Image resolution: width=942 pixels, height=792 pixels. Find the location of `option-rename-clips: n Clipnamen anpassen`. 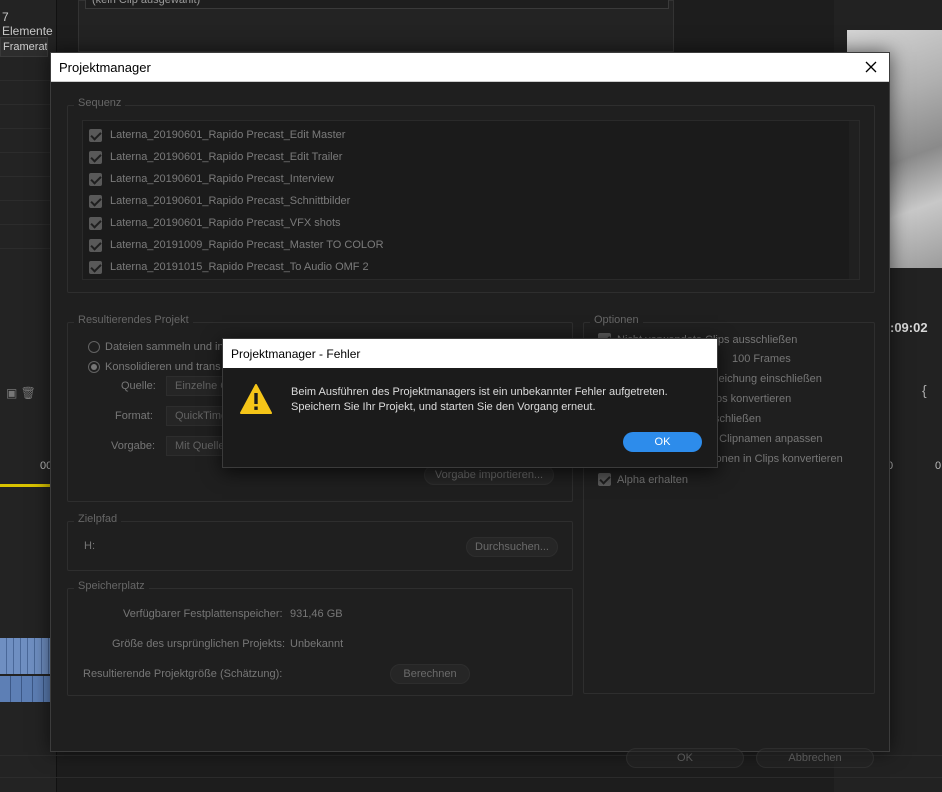

option-rename-clips: n Clipnamen anpassen is located at coordinates (766, 439).